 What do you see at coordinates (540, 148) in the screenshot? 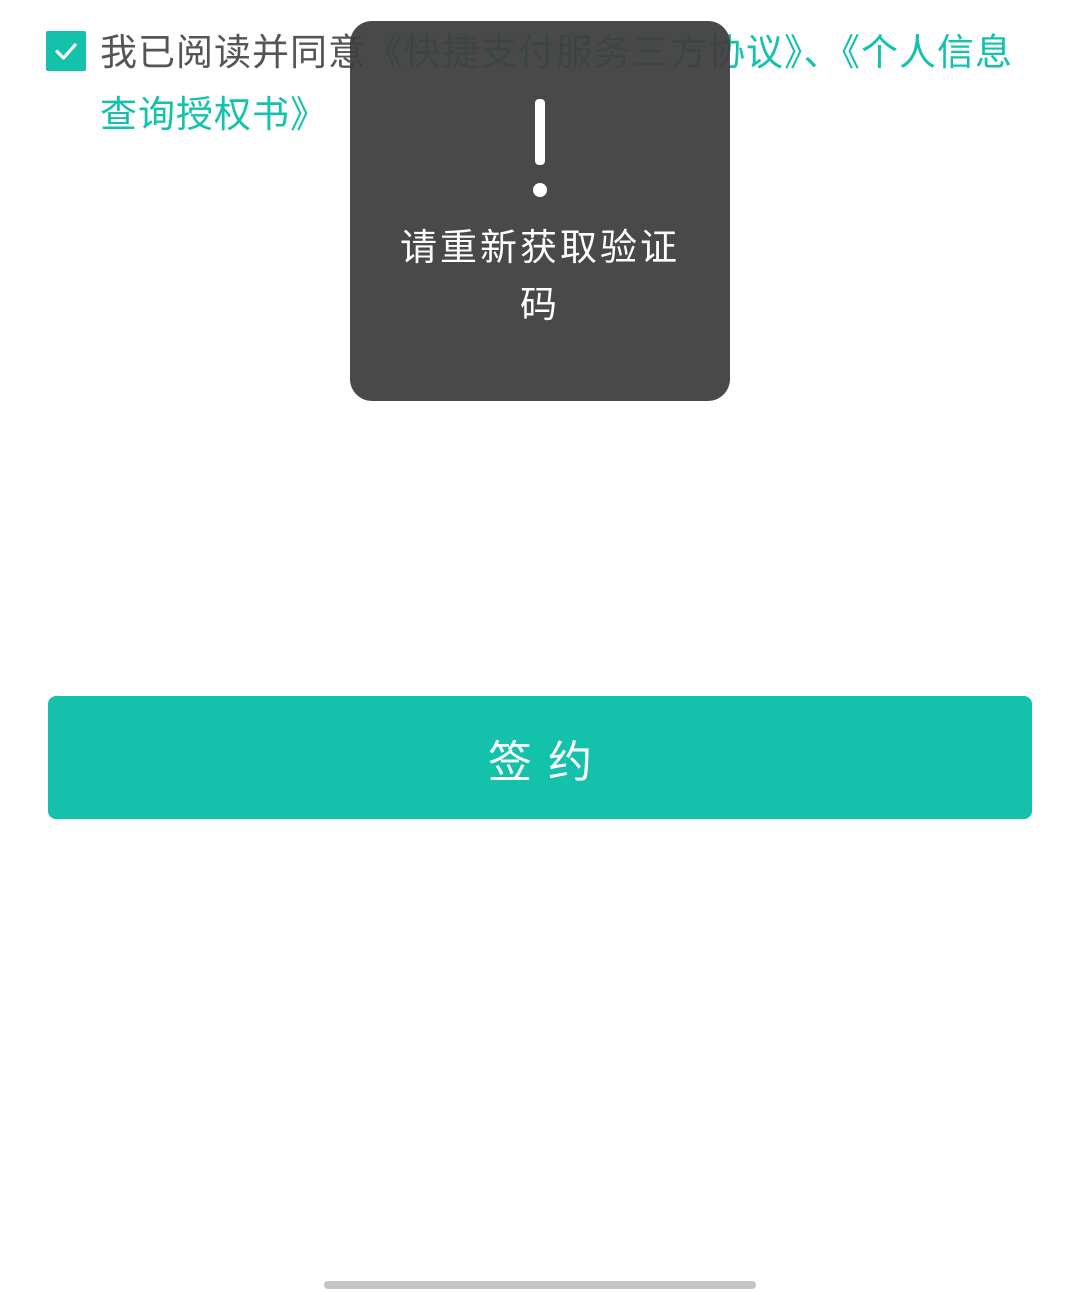
I see `exclamation-icon` at bounding box center [540, 148].